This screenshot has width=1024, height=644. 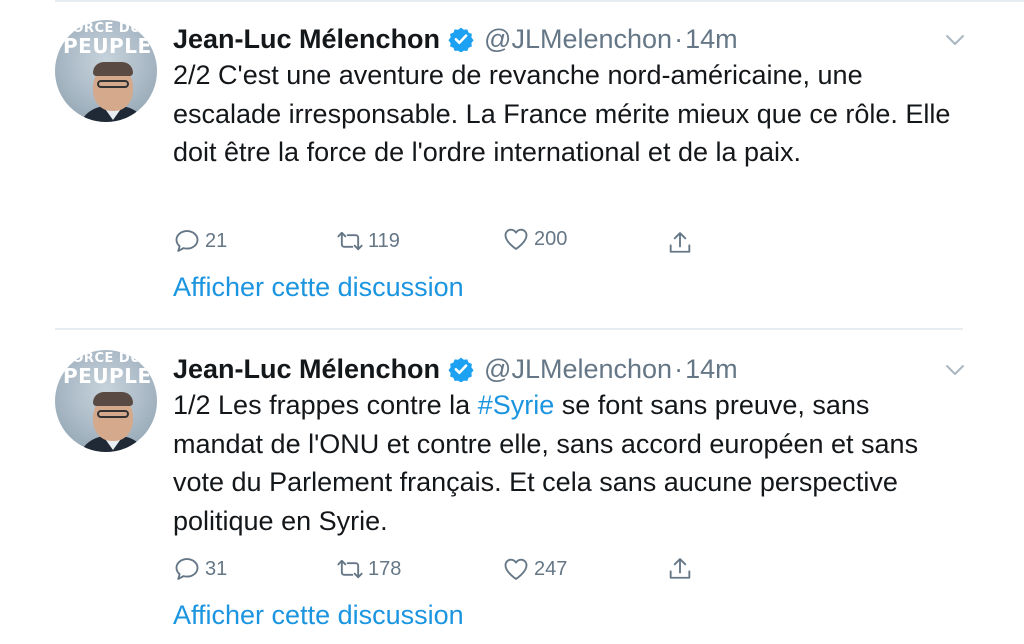 What do you see at coordinates (325, 405) in the screenshot?
I see `tweet-text-start: 1/2 Les frappes contre la` at bounding box center [325, 405].